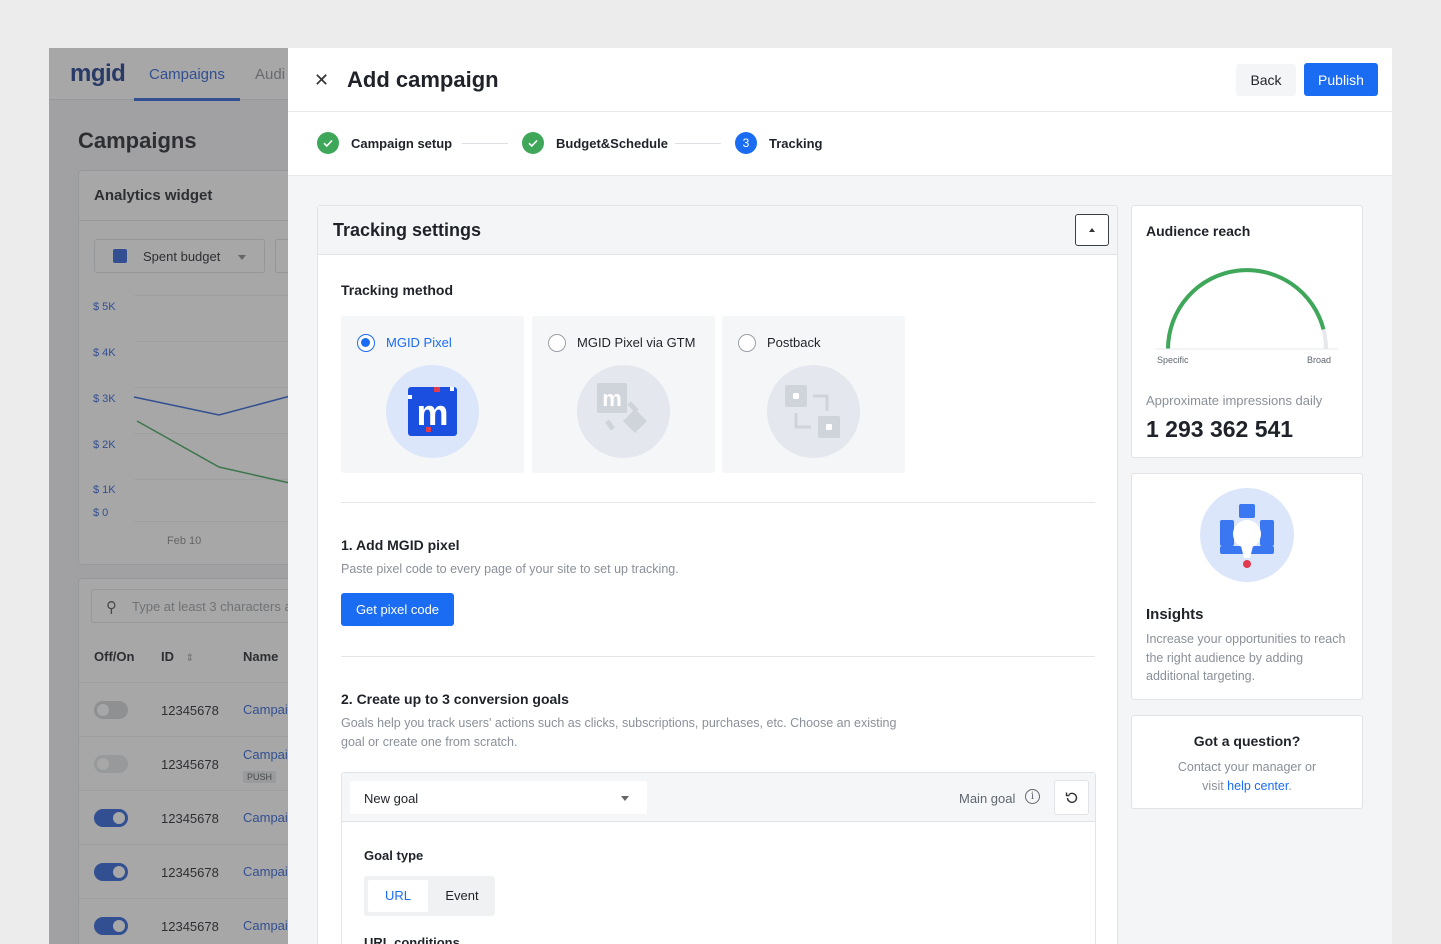 The image size is (1441, 944). I want to click on postback-illustration, so click(813, 411).